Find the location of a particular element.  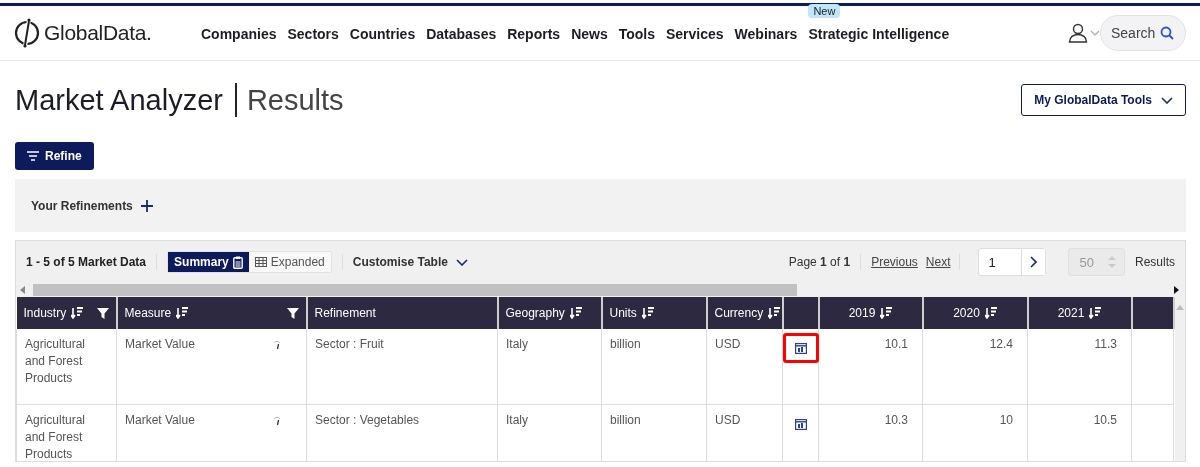

account-button is located at coordinates (1084, 33).